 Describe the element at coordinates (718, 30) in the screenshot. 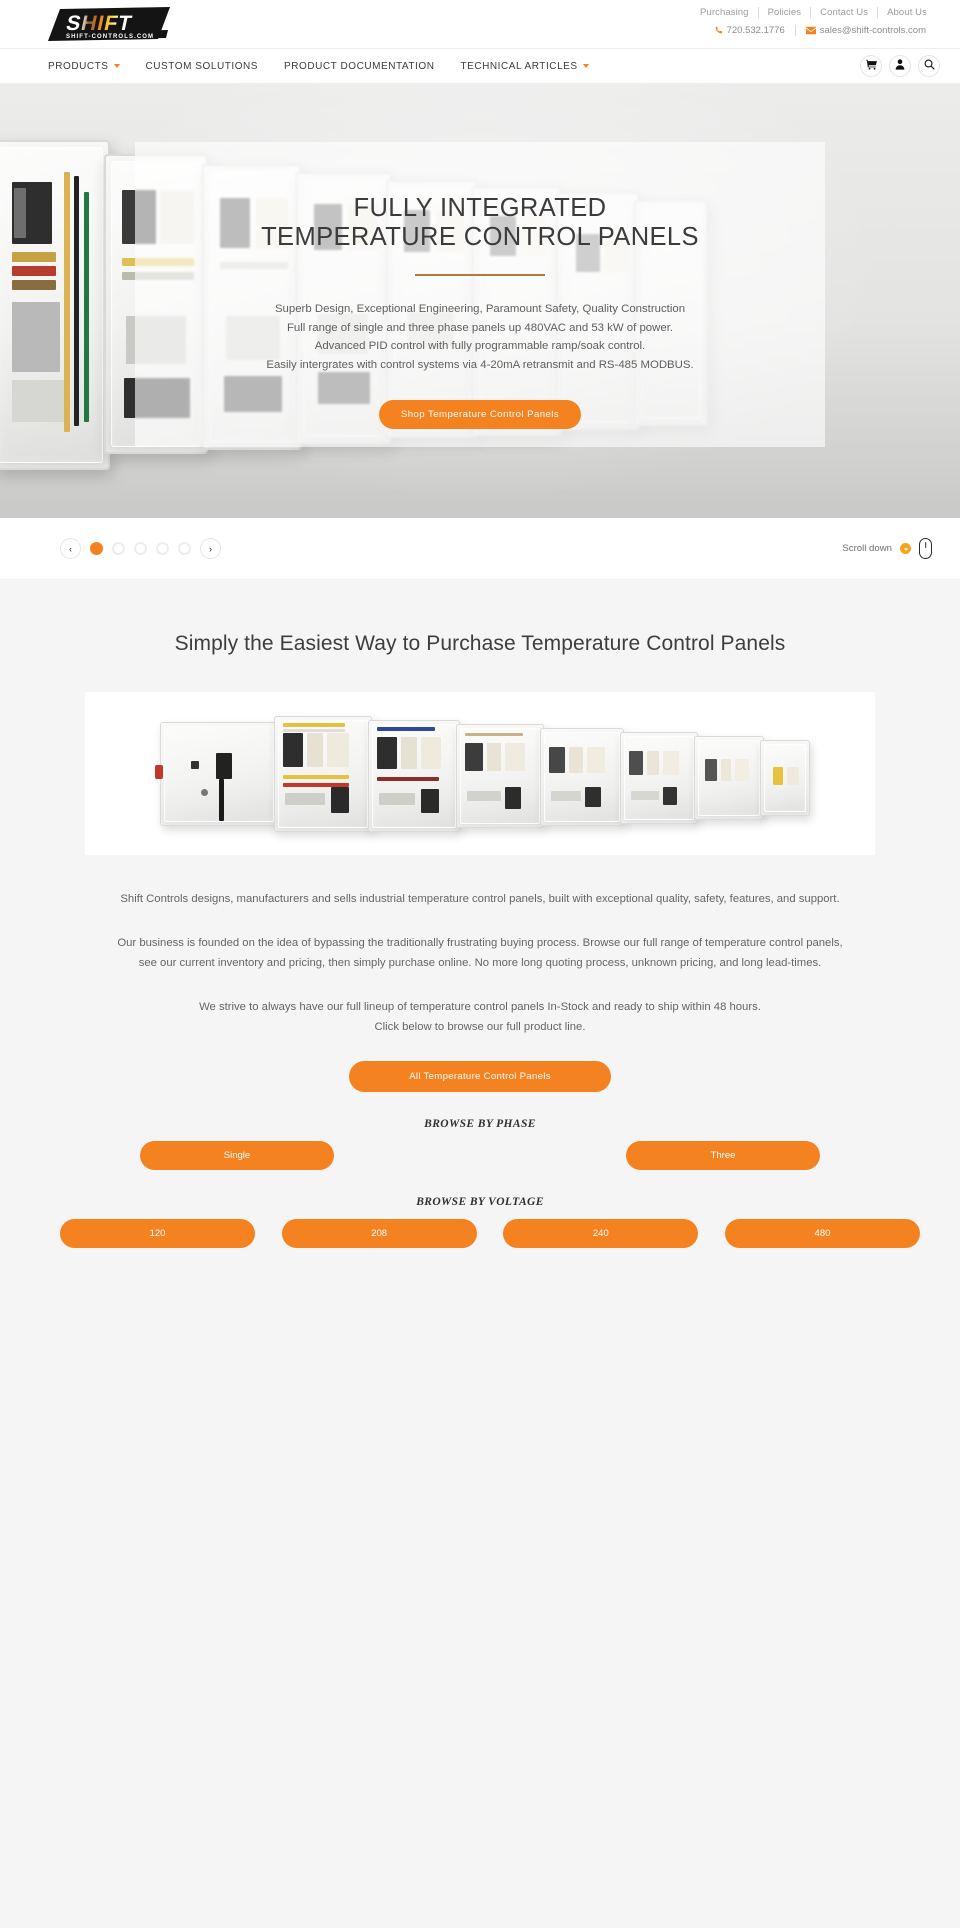

I see `phone-icon` at that location.